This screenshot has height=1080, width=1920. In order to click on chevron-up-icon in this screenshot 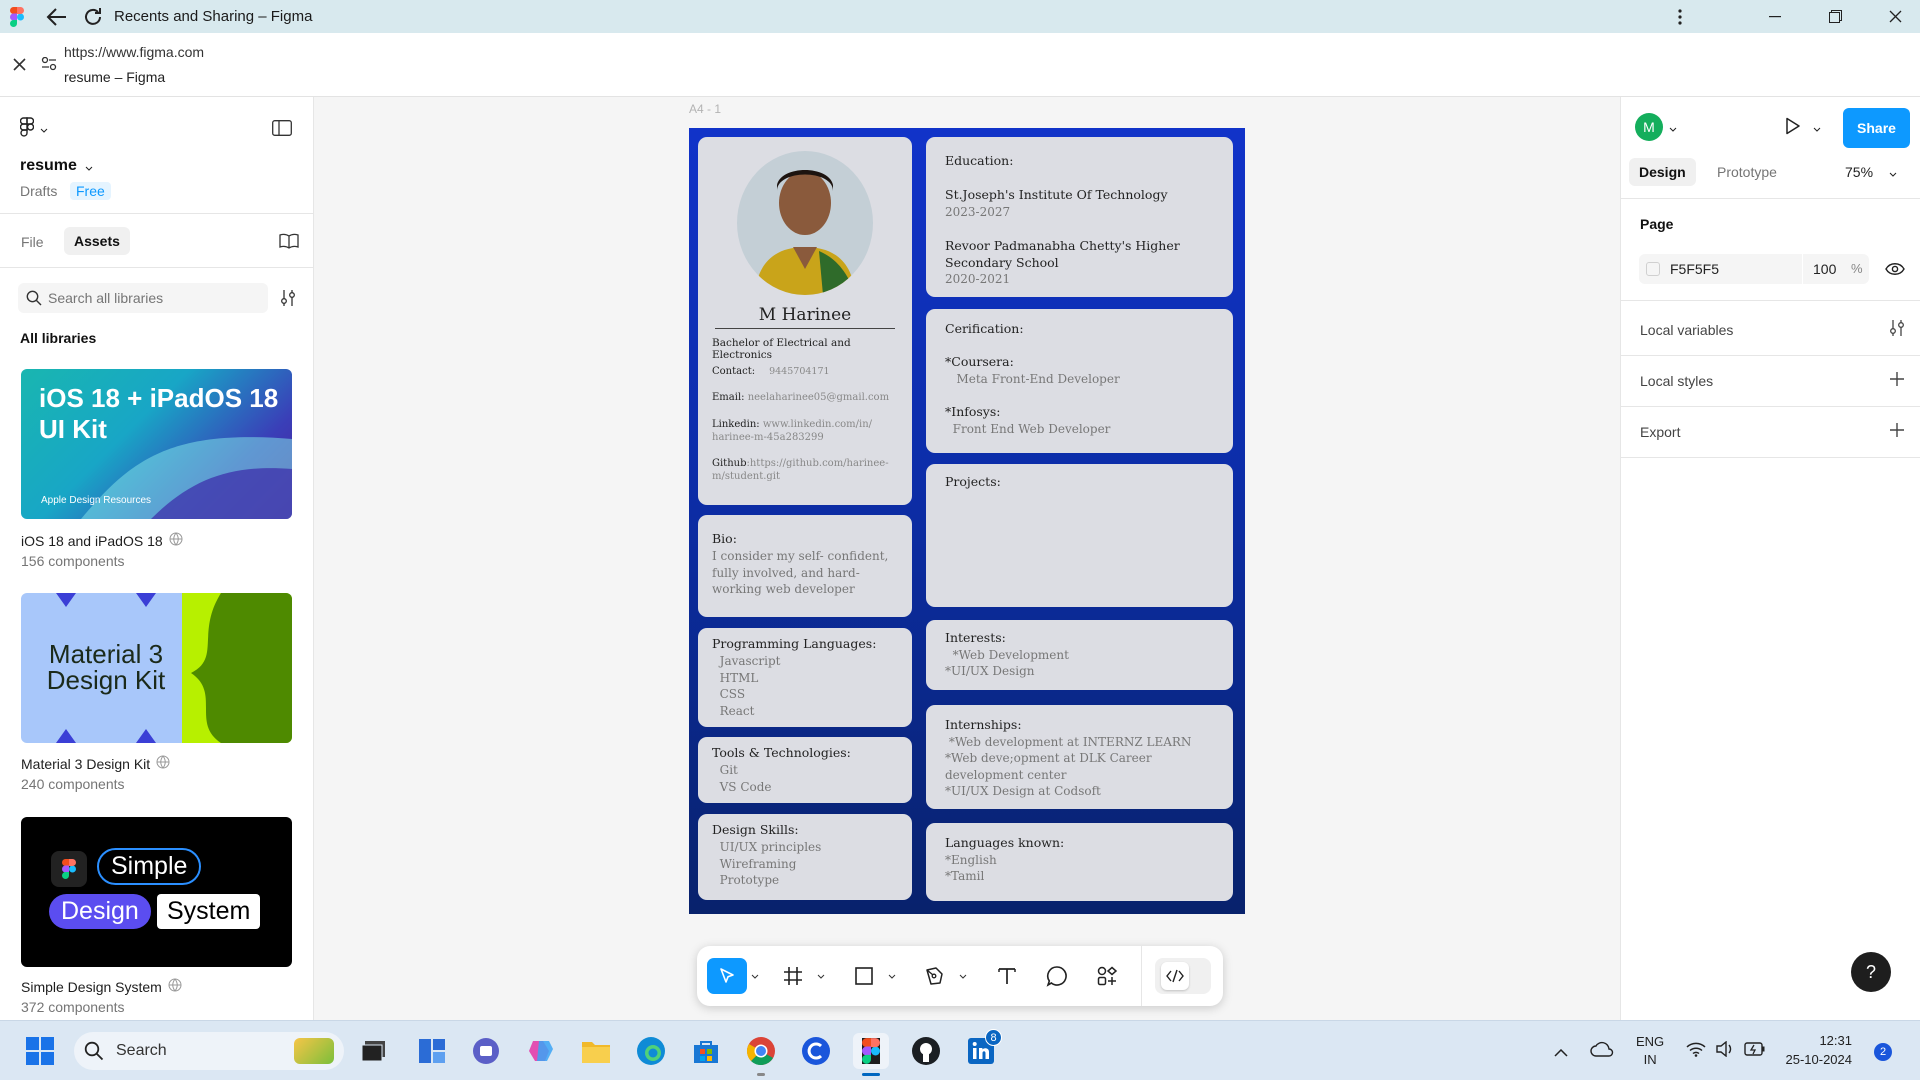, I will do `click(1561, 1052)`.